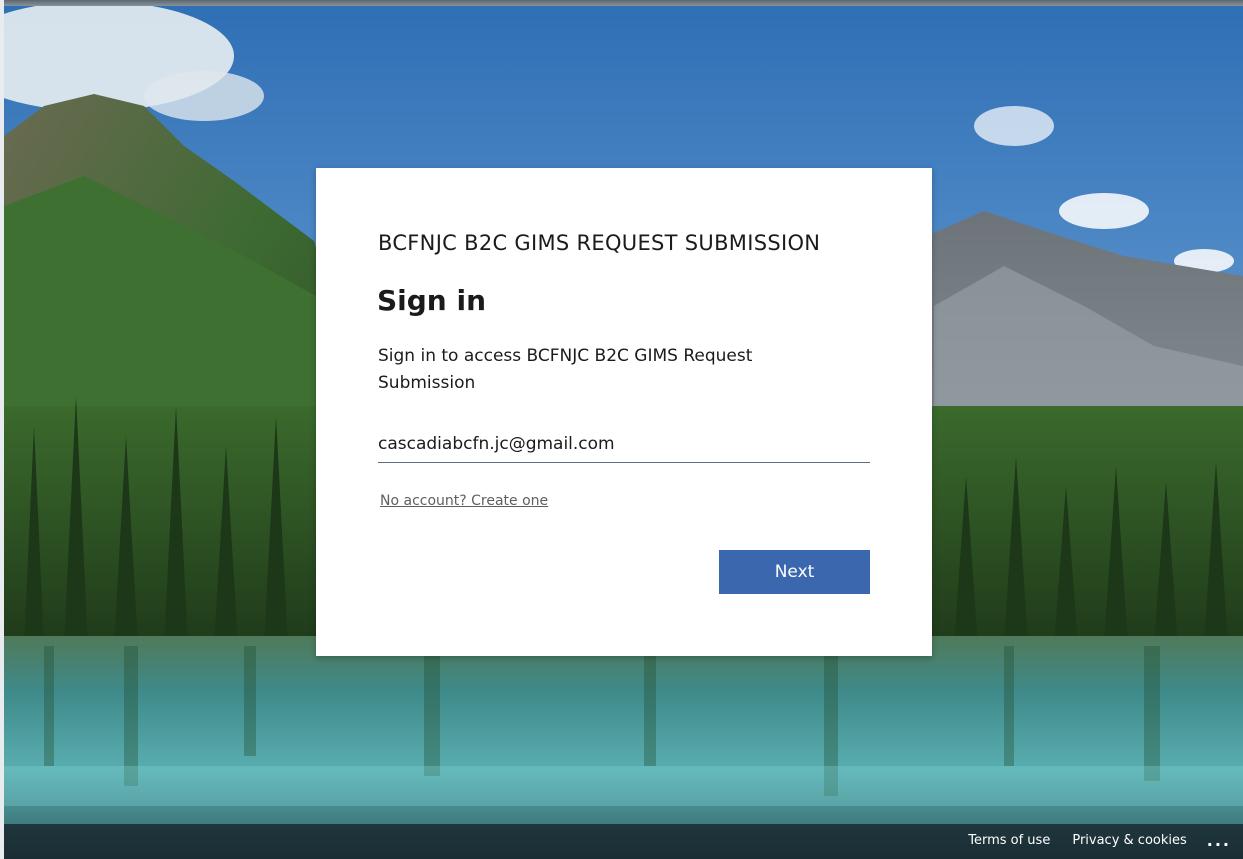  What do you see at coordinates (599, 243) in the screenshot?
I see `brand-title: BCFNJC B2C GIMS REQUEST SUBMISSION` at bounding box center [599, 243].